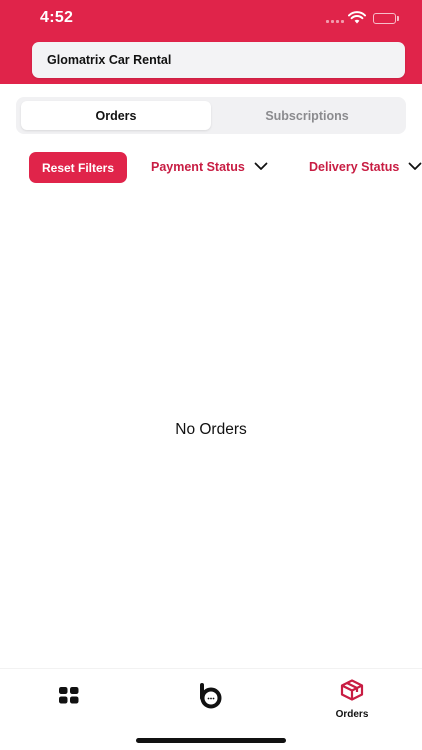 The width and height of the screenshot is (422, 750). I want to click on app-header: 4:52 Glomatrix Car Rental, so click(211, 42).